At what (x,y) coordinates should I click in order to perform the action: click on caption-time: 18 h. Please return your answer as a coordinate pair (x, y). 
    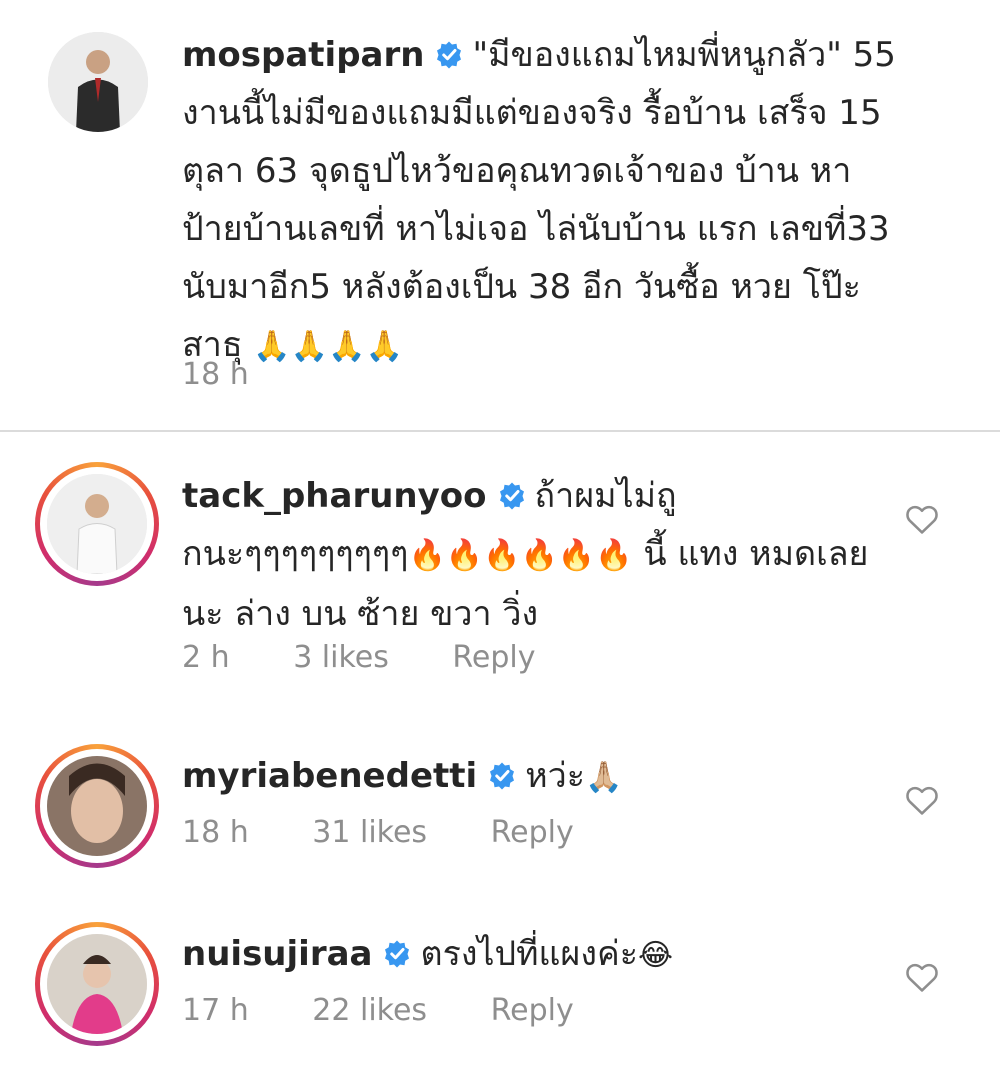
    Looking at the image, I should click on (215, 374).